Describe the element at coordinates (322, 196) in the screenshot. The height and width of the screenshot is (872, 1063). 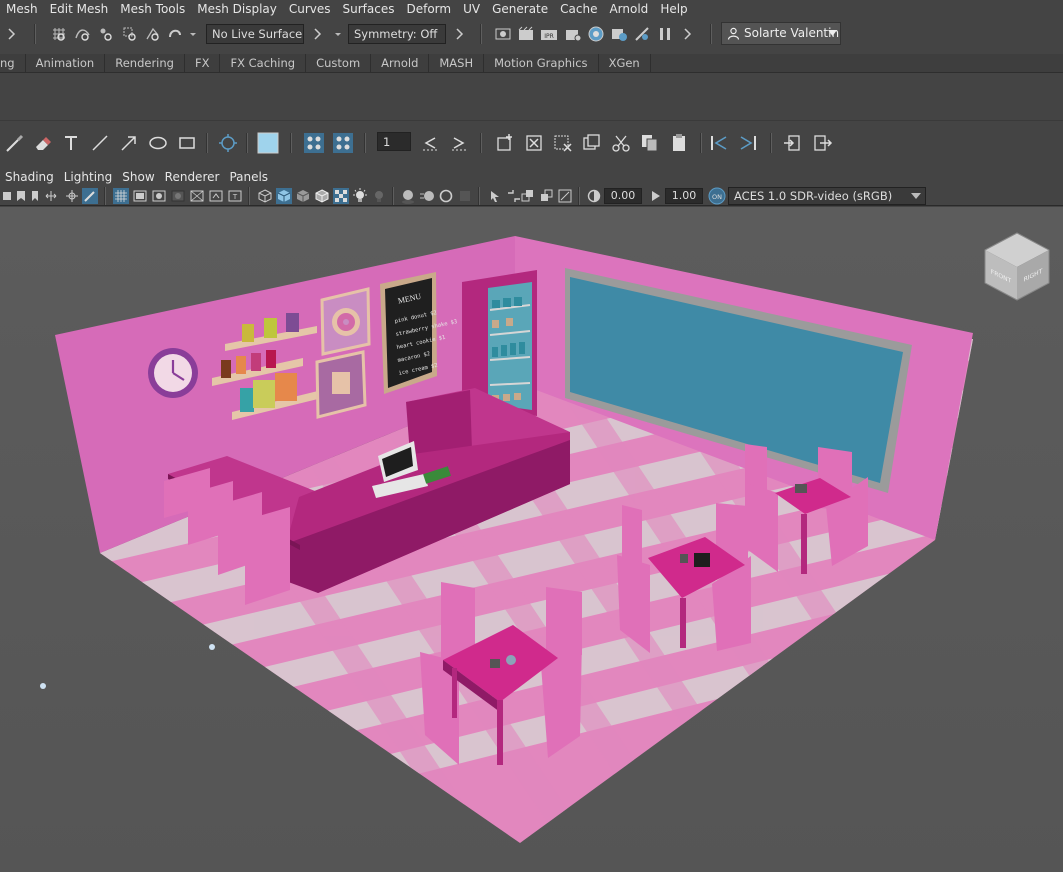
I see `wireframe-on-shaded-icon` at that location.